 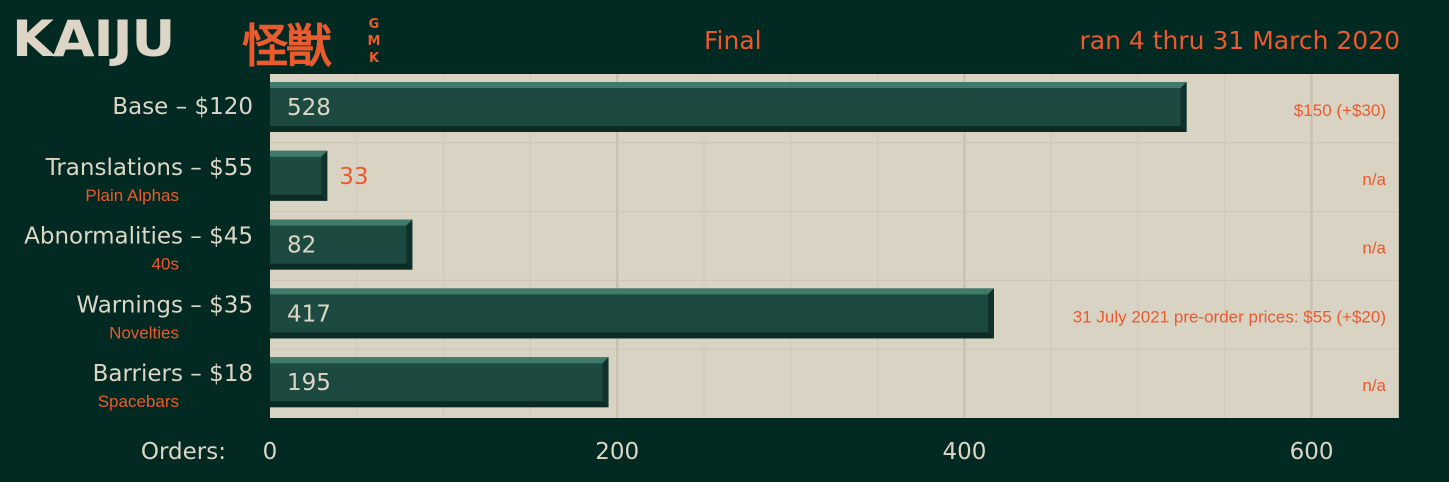 I want to click on category-label: Base – $120, so click(x=182, y=107).